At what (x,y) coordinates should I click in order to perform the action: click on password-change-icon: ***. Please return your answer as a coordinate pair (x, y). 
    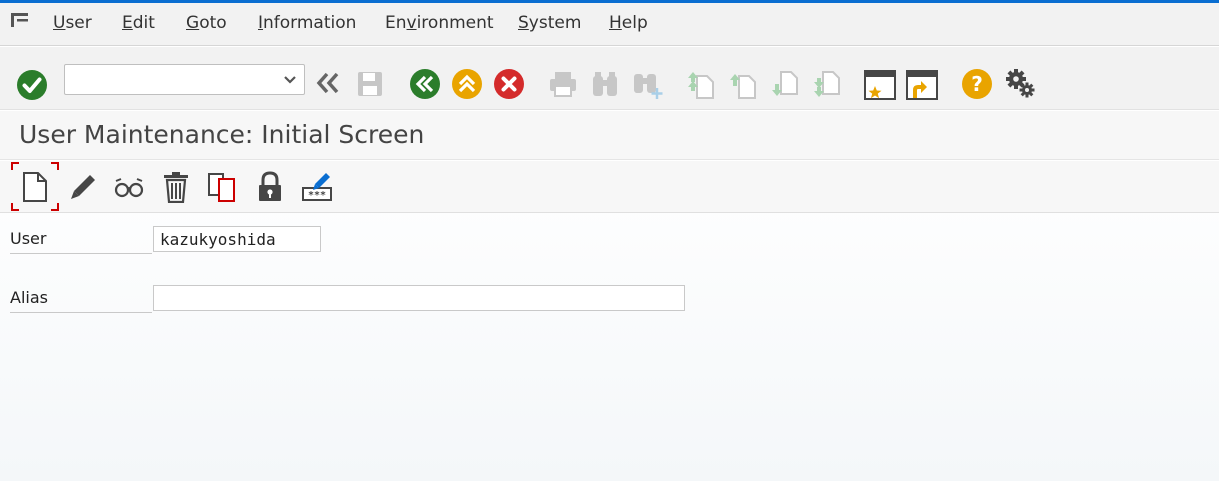
    Looking at the image, I should click on (317, 187).